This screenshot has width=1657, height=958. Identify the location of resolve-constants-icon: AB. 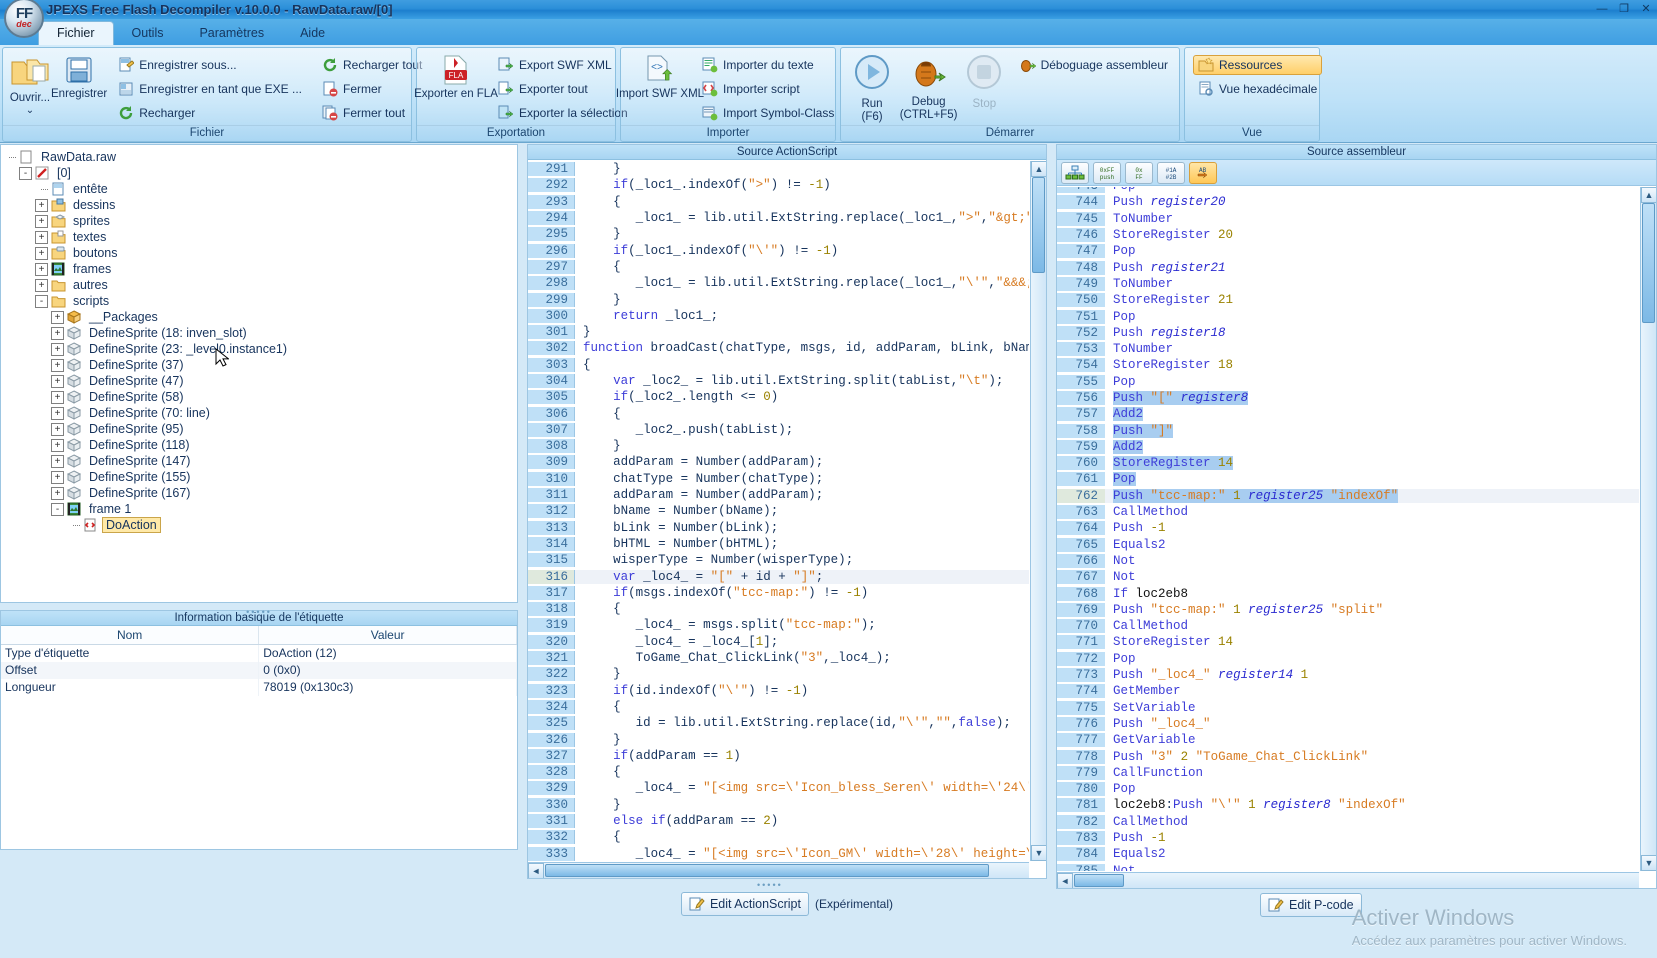
(1203, 172).